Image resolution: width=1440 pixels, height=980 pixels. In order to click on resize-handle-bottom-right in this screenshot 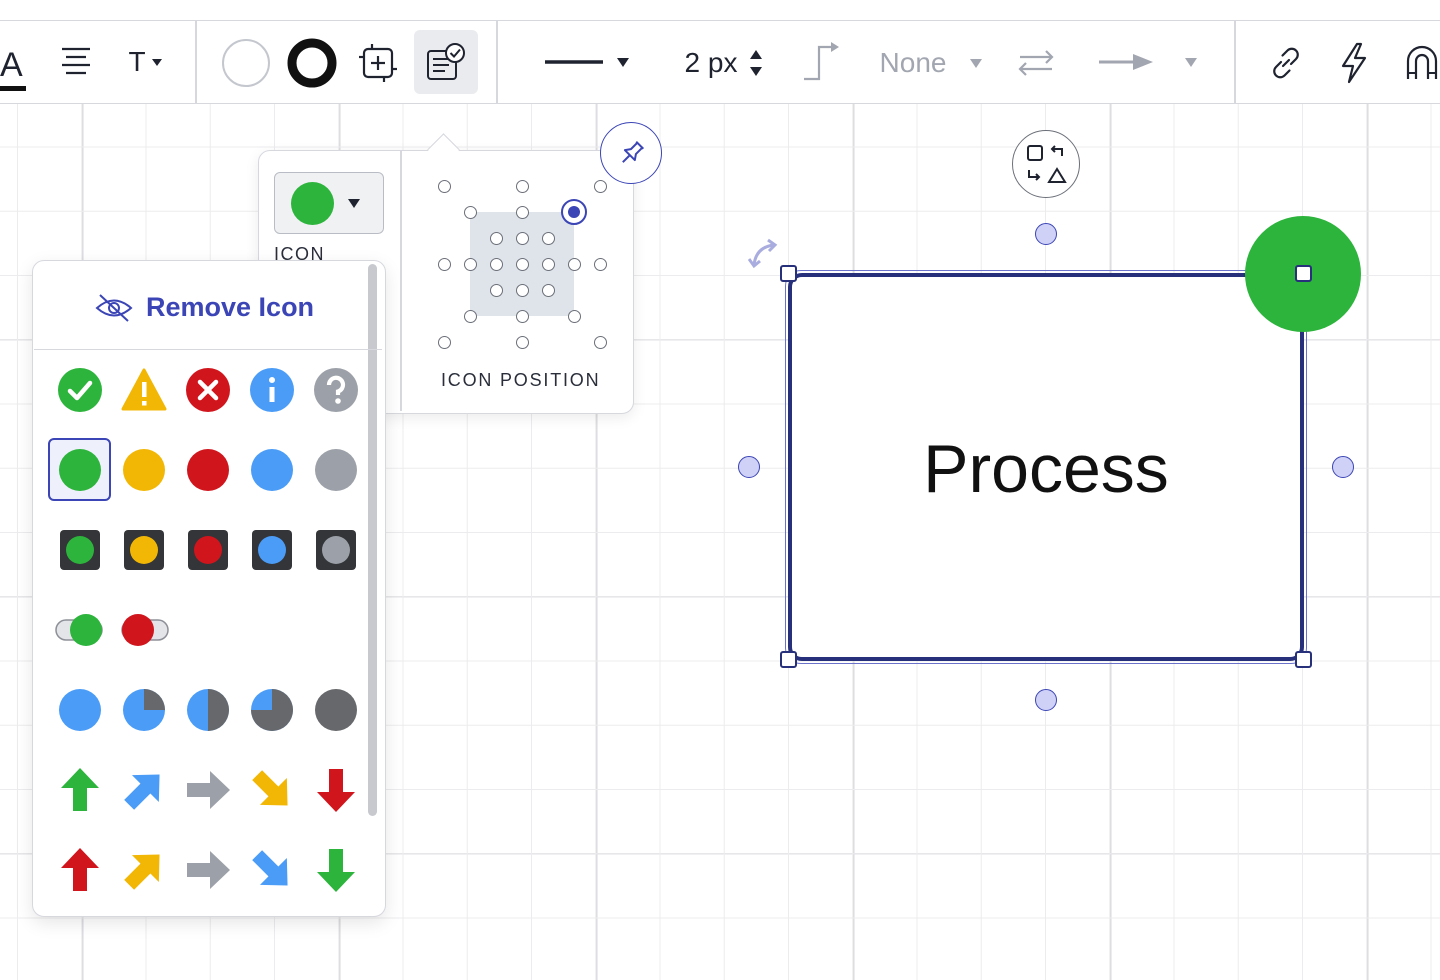, I will do `click(1303, 659)`.